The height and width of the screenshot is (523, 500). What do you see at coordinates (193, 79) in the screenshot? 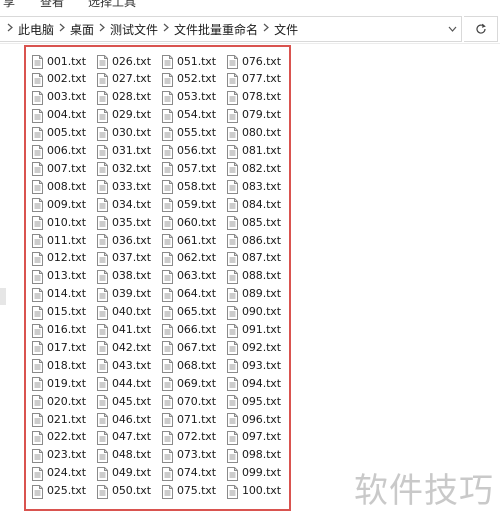
I see `file-item: 052.txt` at bounding box center [193, 79].